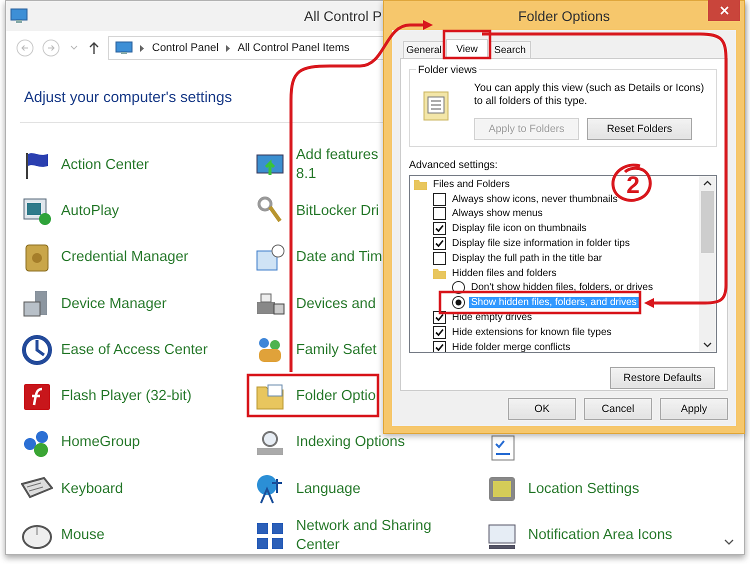 This screenshot has height=564, width=750. Describe the element at coordinates (694, 409) in the screenshot. I see `dialog-button: Apply` at that location.